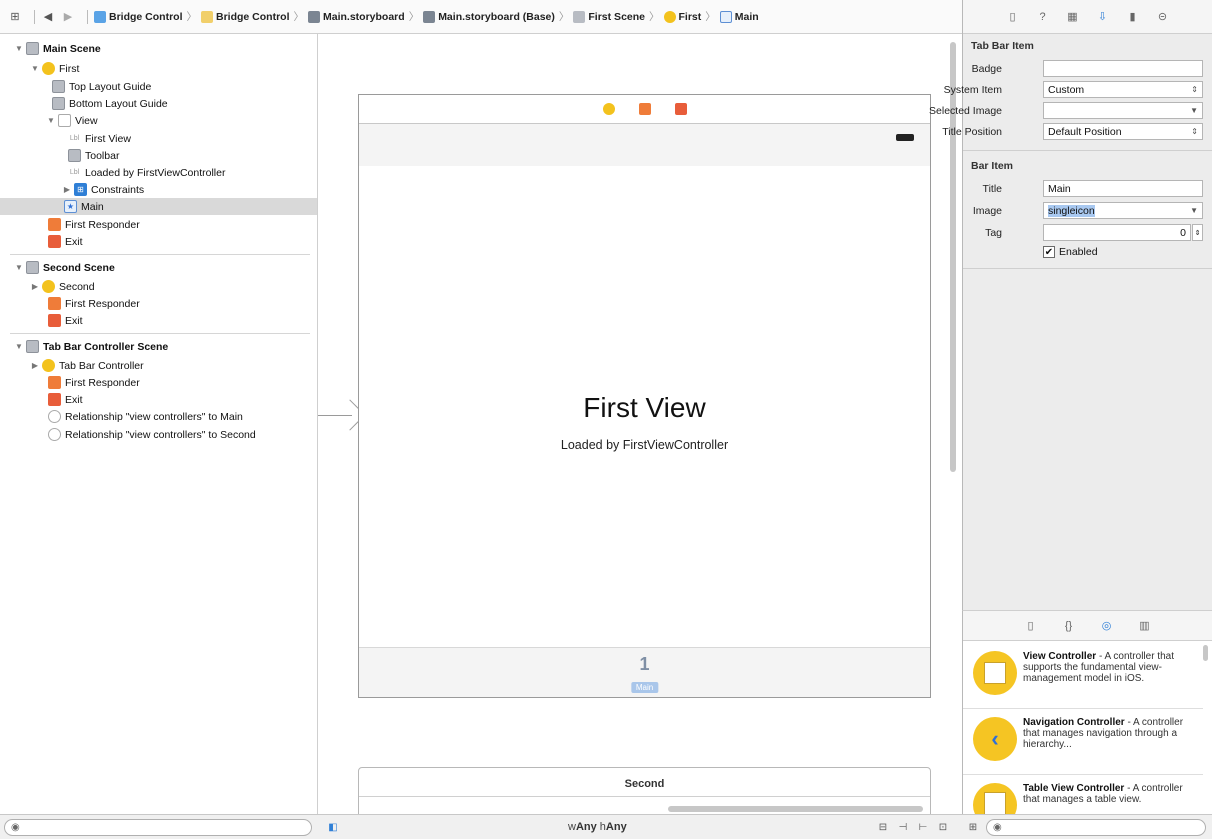 The image size is (1212, 839). What do you see at coordinates (1049, 252) in the screenshot?
I see `enabled-checkbox: ✔` at bounding box center [1049, 252].